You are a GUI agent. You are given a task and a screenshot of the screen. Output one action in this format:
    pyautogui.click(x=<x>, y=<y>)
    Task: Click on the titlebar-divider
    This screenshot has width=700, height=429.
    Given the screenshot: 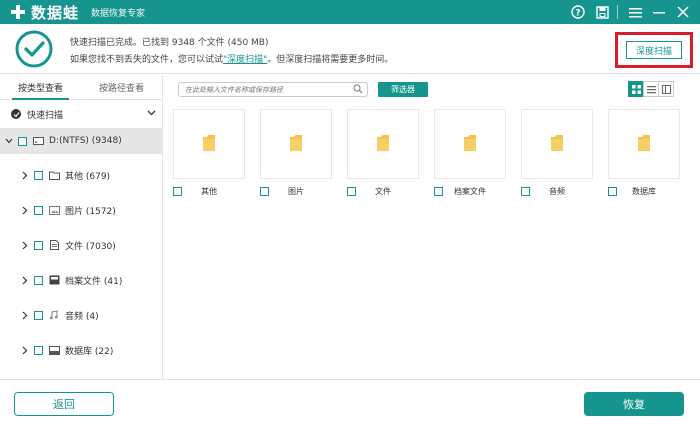 What is the action you would take?
    pyautogui.click(x=617, y=12)
    